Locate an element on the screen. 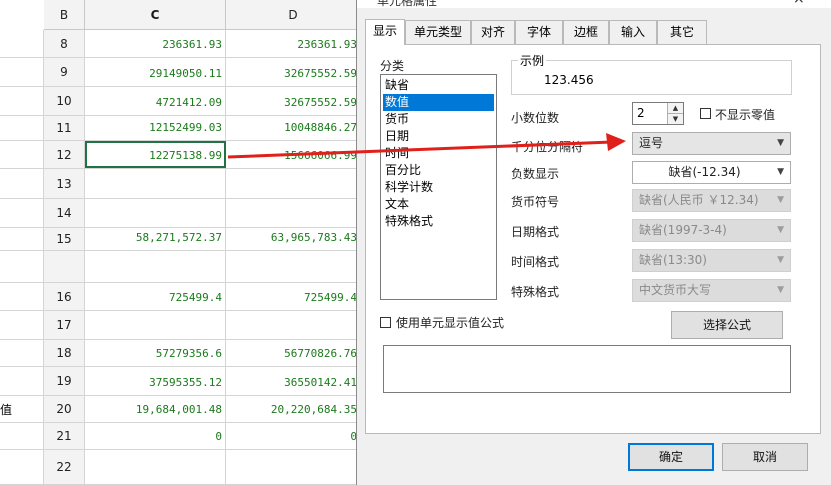  stepper-down-icon: ▼ is located at coordinates (675, 119).